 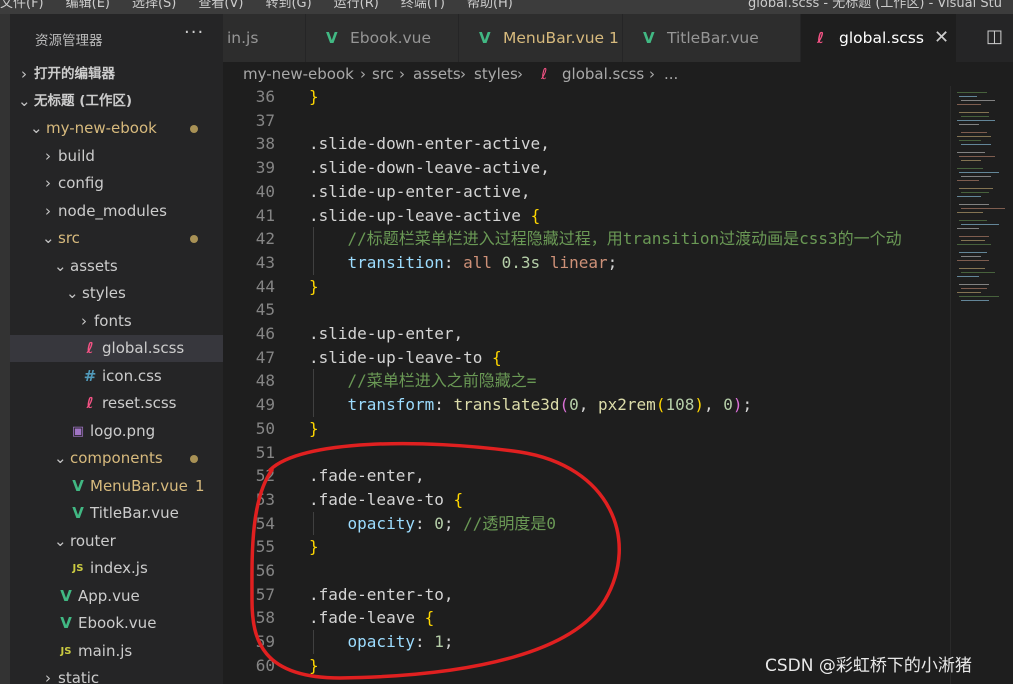 What do you see at coordinates (586, 334) in the screenshot?
I see `code-line: 46 .slide-up-enter,` at bounding box center [586, 334].